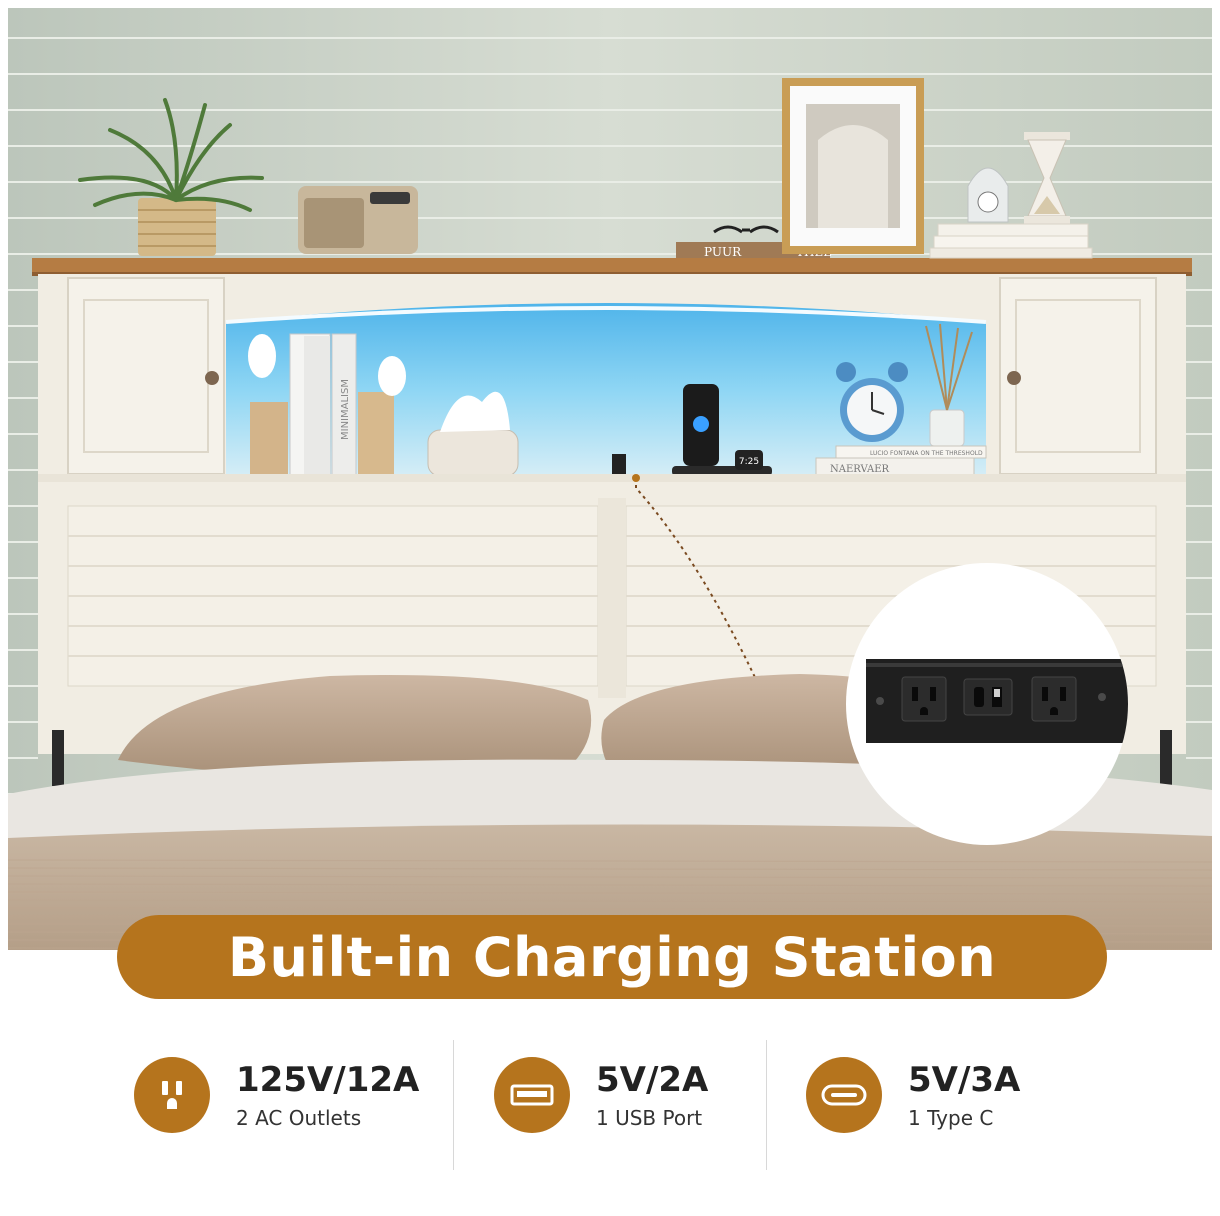 Image resolution: width=1220 pixels, height=1216 pixels. I want to click on radio, so click(358, 220).